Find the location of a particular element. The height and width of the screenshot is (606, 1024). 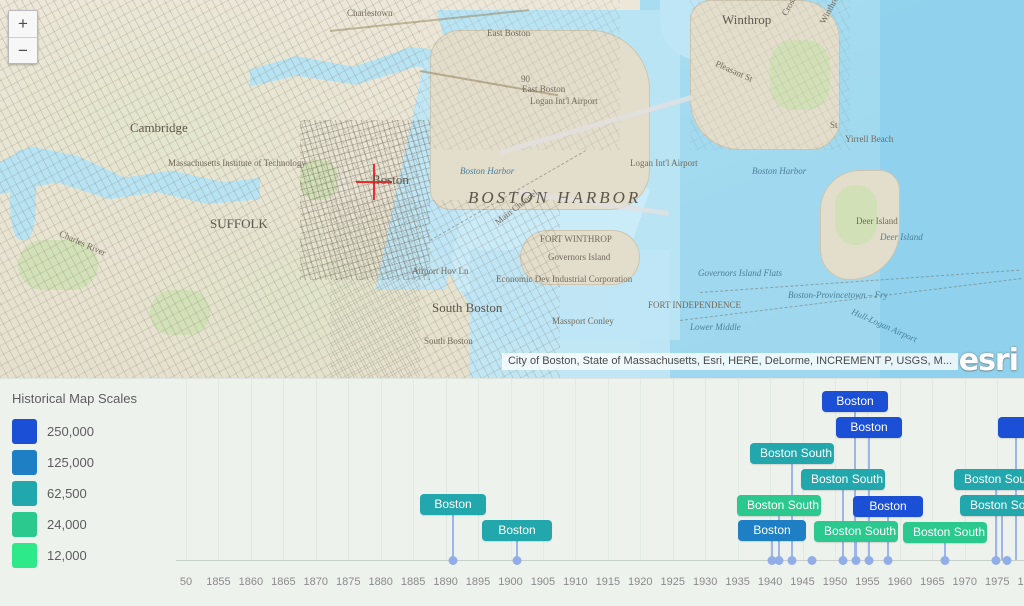

axis-tick-label: 1930 is located at coordinates (705, 582).